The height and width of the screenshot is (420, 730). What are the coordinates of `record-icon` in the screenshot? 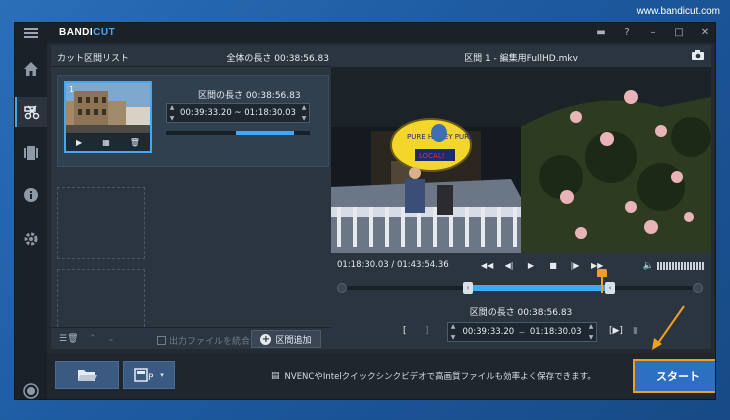 It's located at (31, 391).